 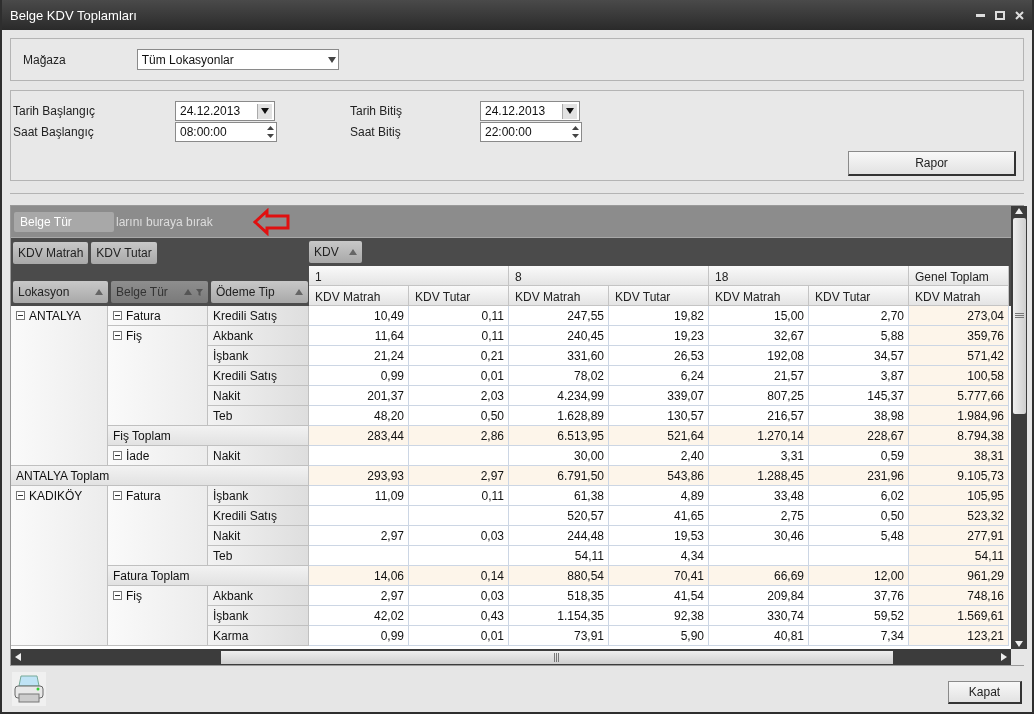 I want to click on table-cell: 0,50, so click(x=859, y=516).